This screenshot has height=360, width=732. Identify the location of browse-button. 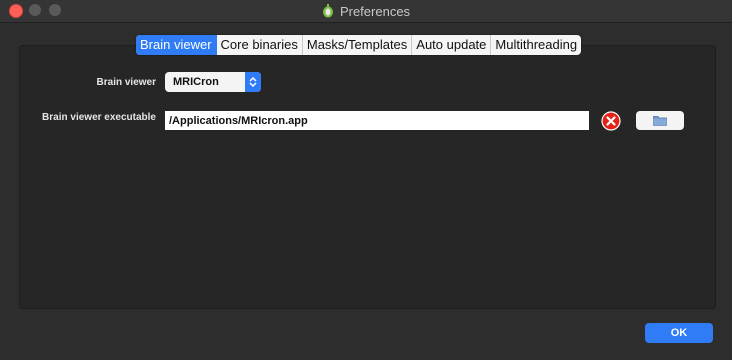
(660, 120).